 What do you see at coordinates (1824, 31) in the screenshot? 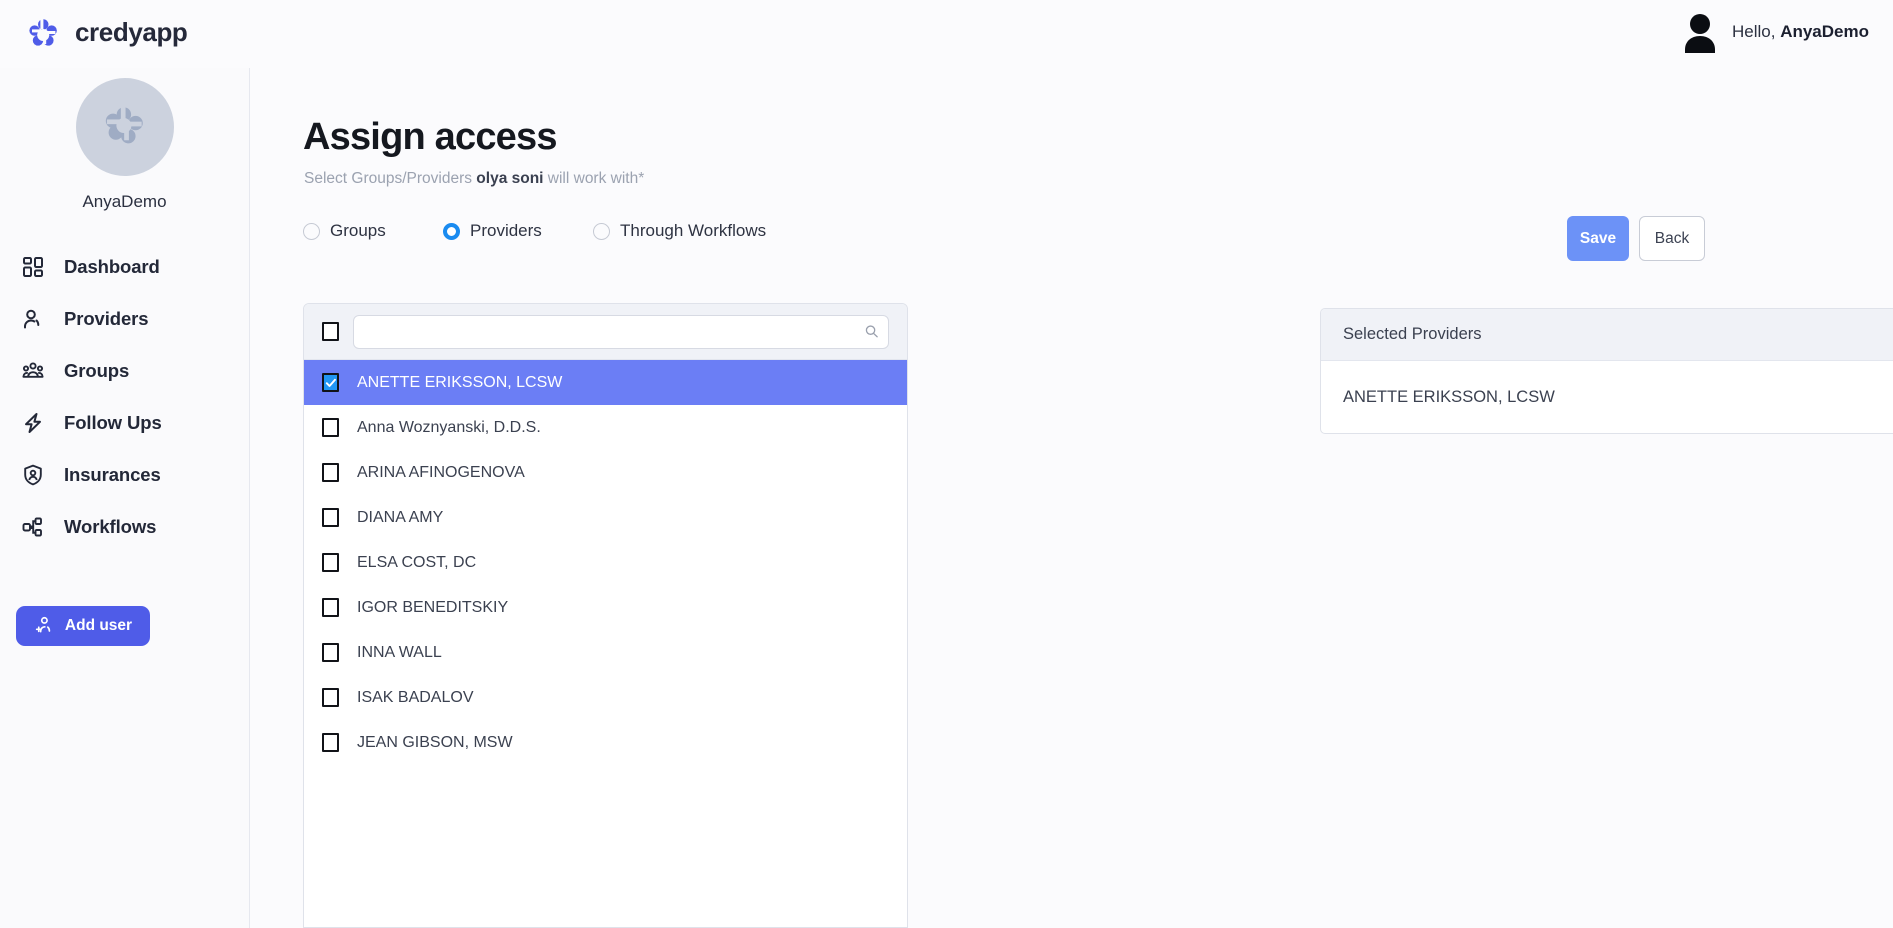
I see `greeting-username: AnyaDemo` at bounding box center [1824, 31].